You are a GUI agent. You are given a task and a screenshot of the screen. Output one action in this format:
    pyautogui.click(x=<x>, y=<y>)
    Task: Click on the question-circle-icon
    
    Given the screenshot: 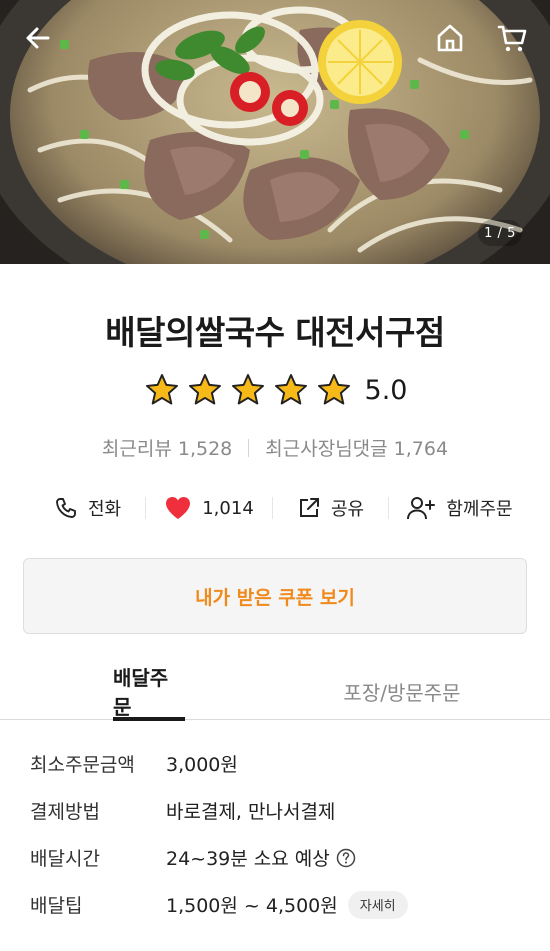 What is the action you would take?
    pyautogui.click(x=346, y=858)
    